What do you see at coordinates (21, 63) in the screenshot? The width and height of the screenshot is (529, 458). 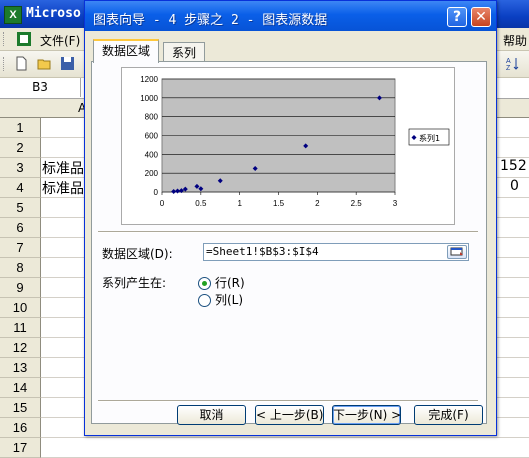 I see `new-document-icon` at bounding box center [21, 63].